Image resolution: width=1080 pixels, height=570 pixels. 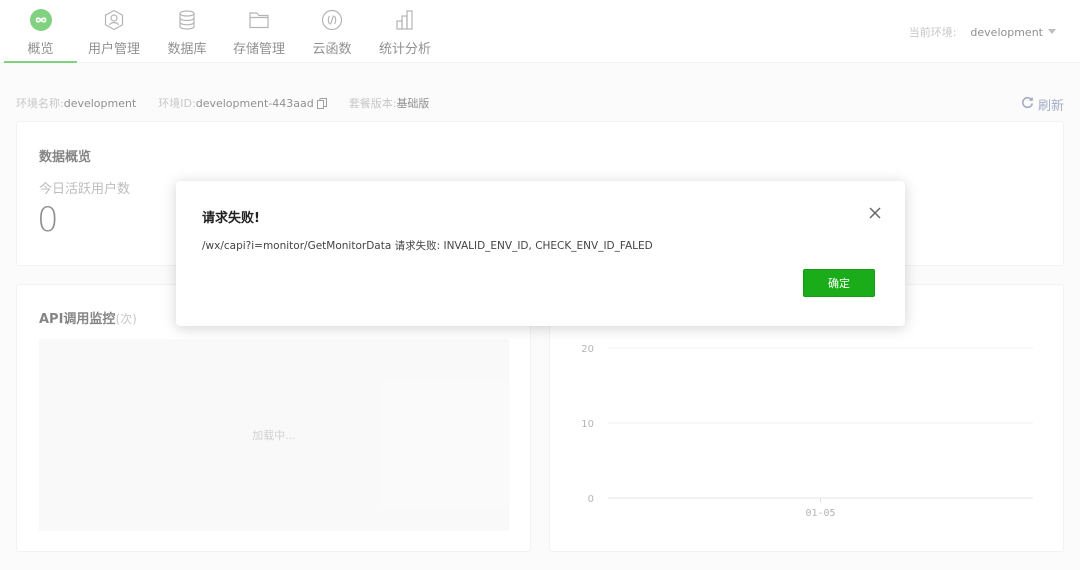 I want to click on dialog-title: 请求失败!, so click(x=231, y=218).